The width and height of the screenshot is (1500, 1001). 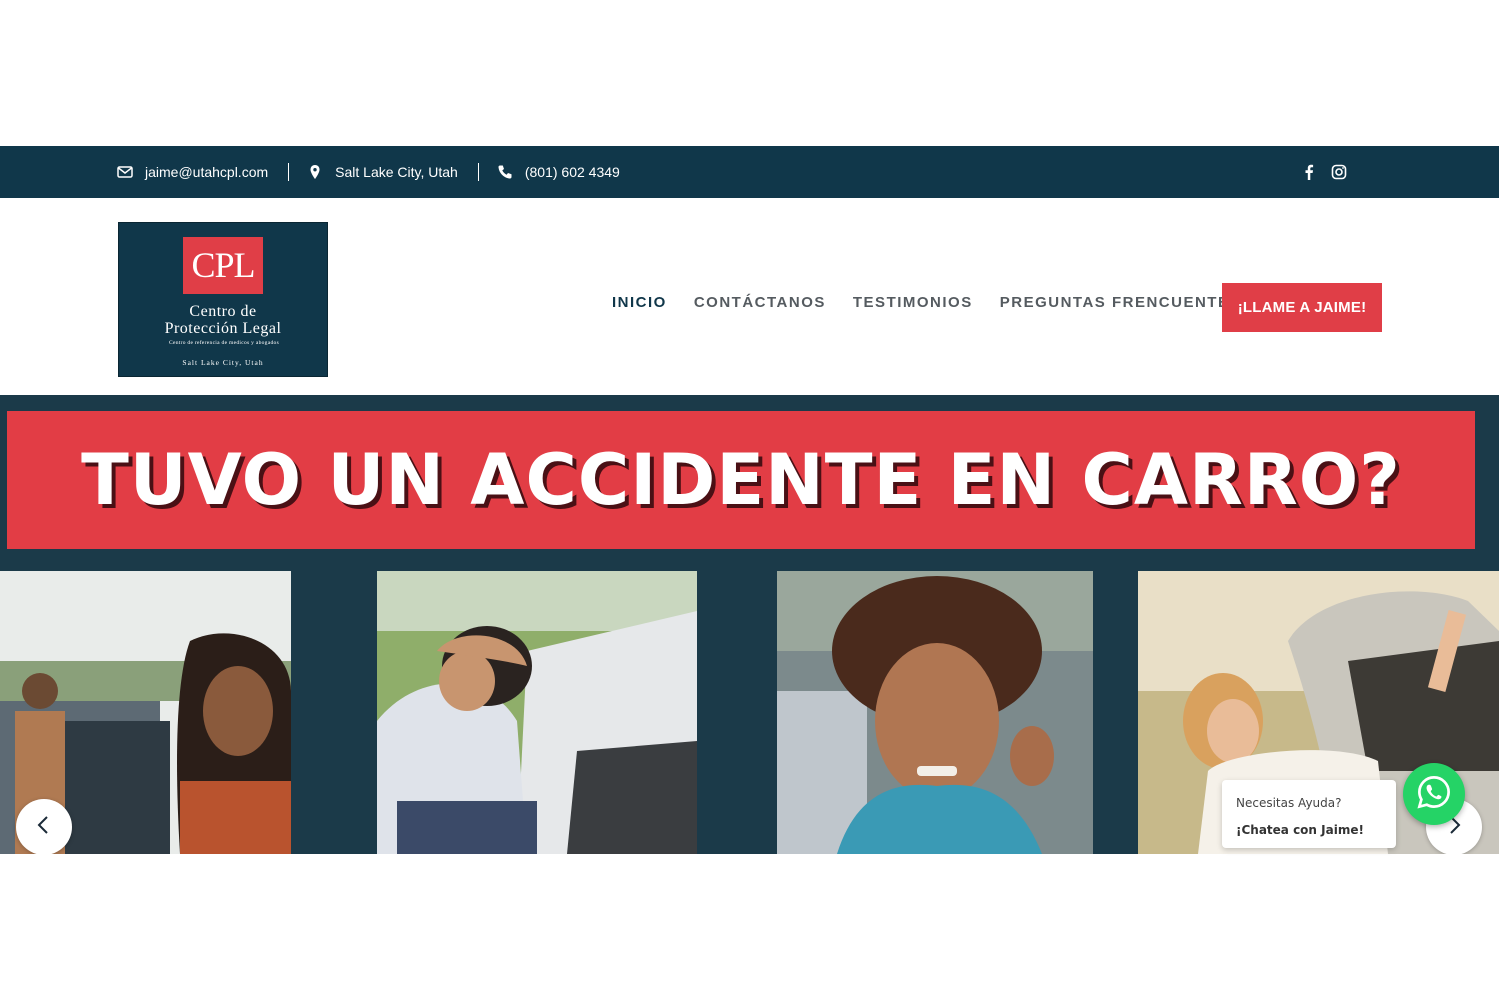 I want to click on instagram-icon, so click(x=1339, y=172).